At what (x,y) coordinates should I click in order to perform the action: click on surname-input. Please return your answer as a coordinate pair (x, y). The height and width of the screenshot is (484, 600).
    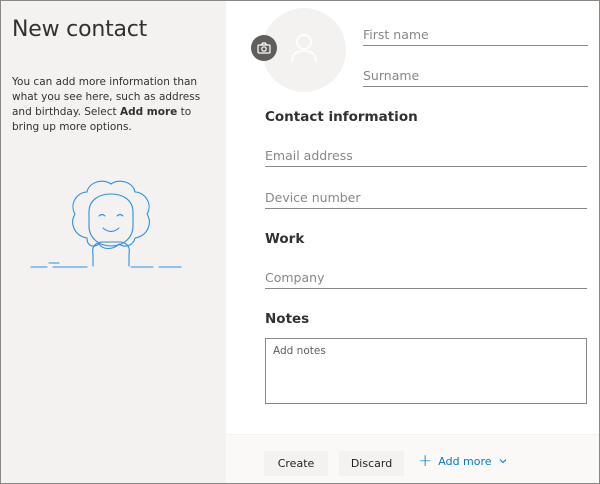
    Looking at the image, I should click on (475, 75).